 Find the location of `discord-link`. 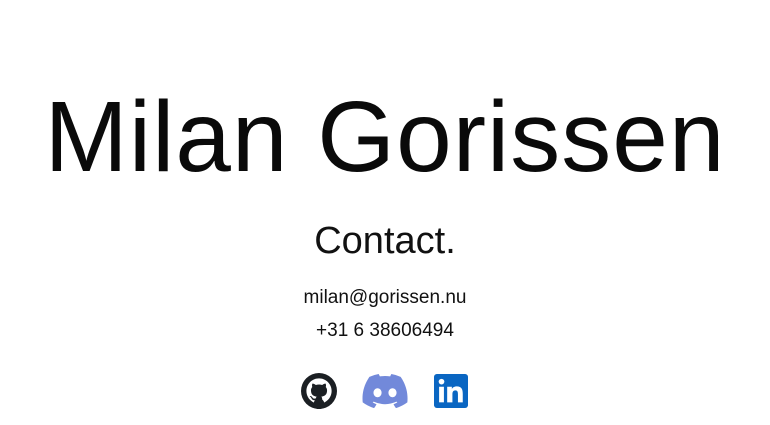

discord-link is located at coordinates (385, 391).